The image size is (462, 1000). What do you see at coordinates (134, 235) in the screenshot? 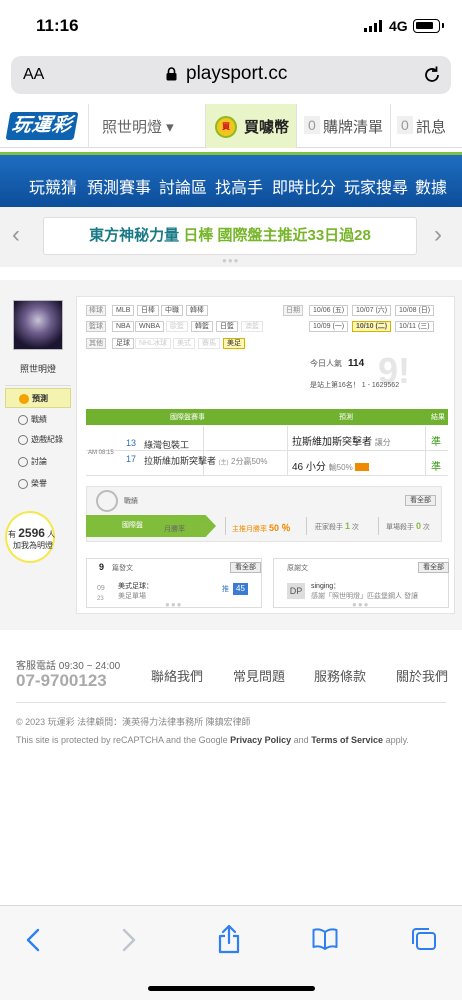
I see `promo-text-a: 東方神秘力量` at bounding box center [134, 235].